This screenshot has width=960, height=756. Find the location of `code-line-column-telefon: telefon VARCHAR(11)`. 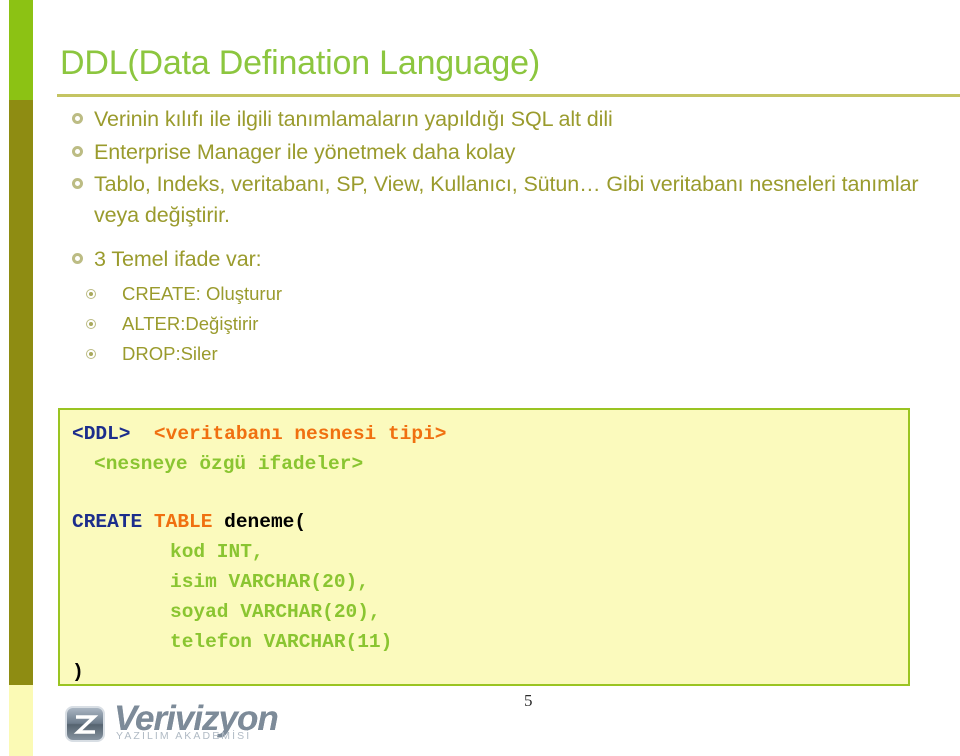

code-line-column-telefon: telefon VARCHAR(11) is located at coordinates (281, 642).